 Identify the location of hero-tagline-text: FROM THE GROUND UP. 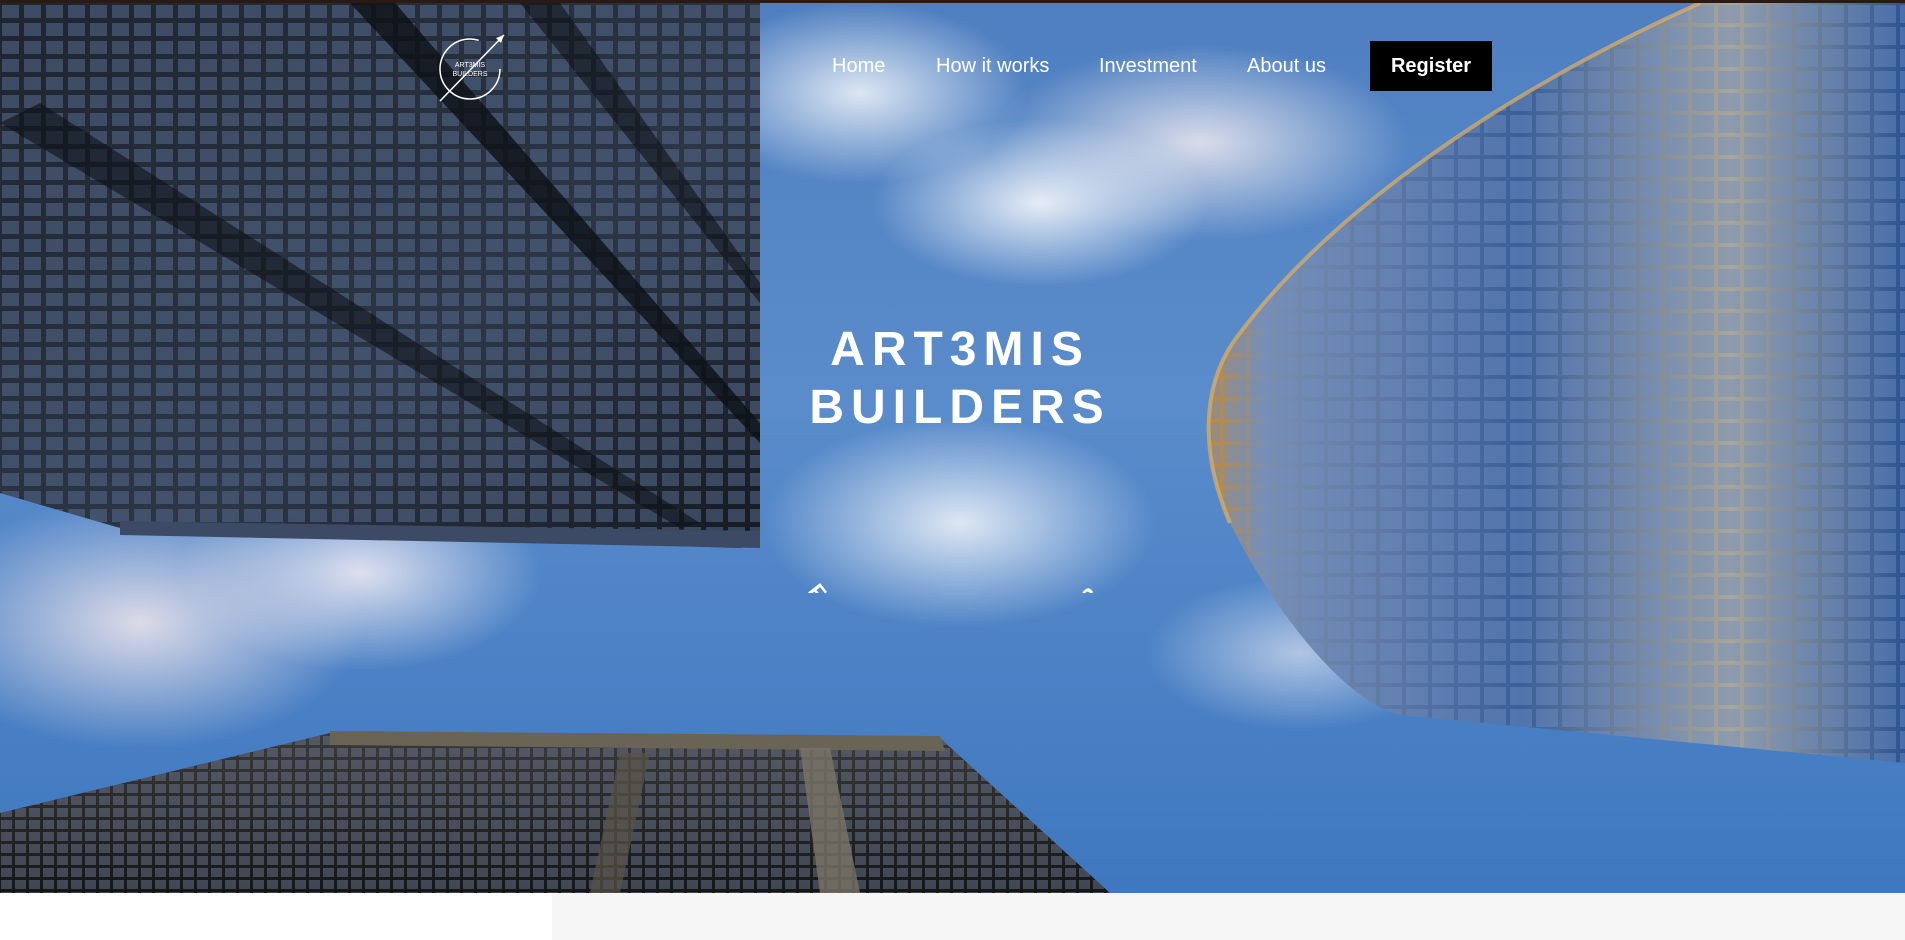
(952, 586).